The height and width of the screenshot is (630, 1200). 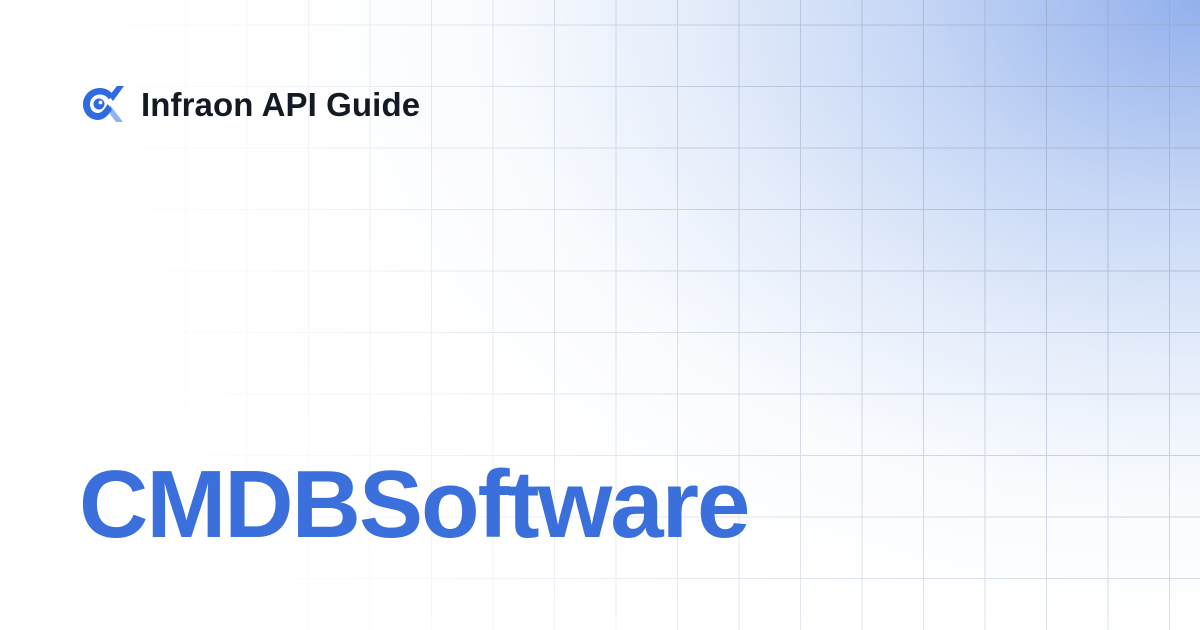 I want to click on page-title: CMDBSoftware, so click(x=414, y=504).